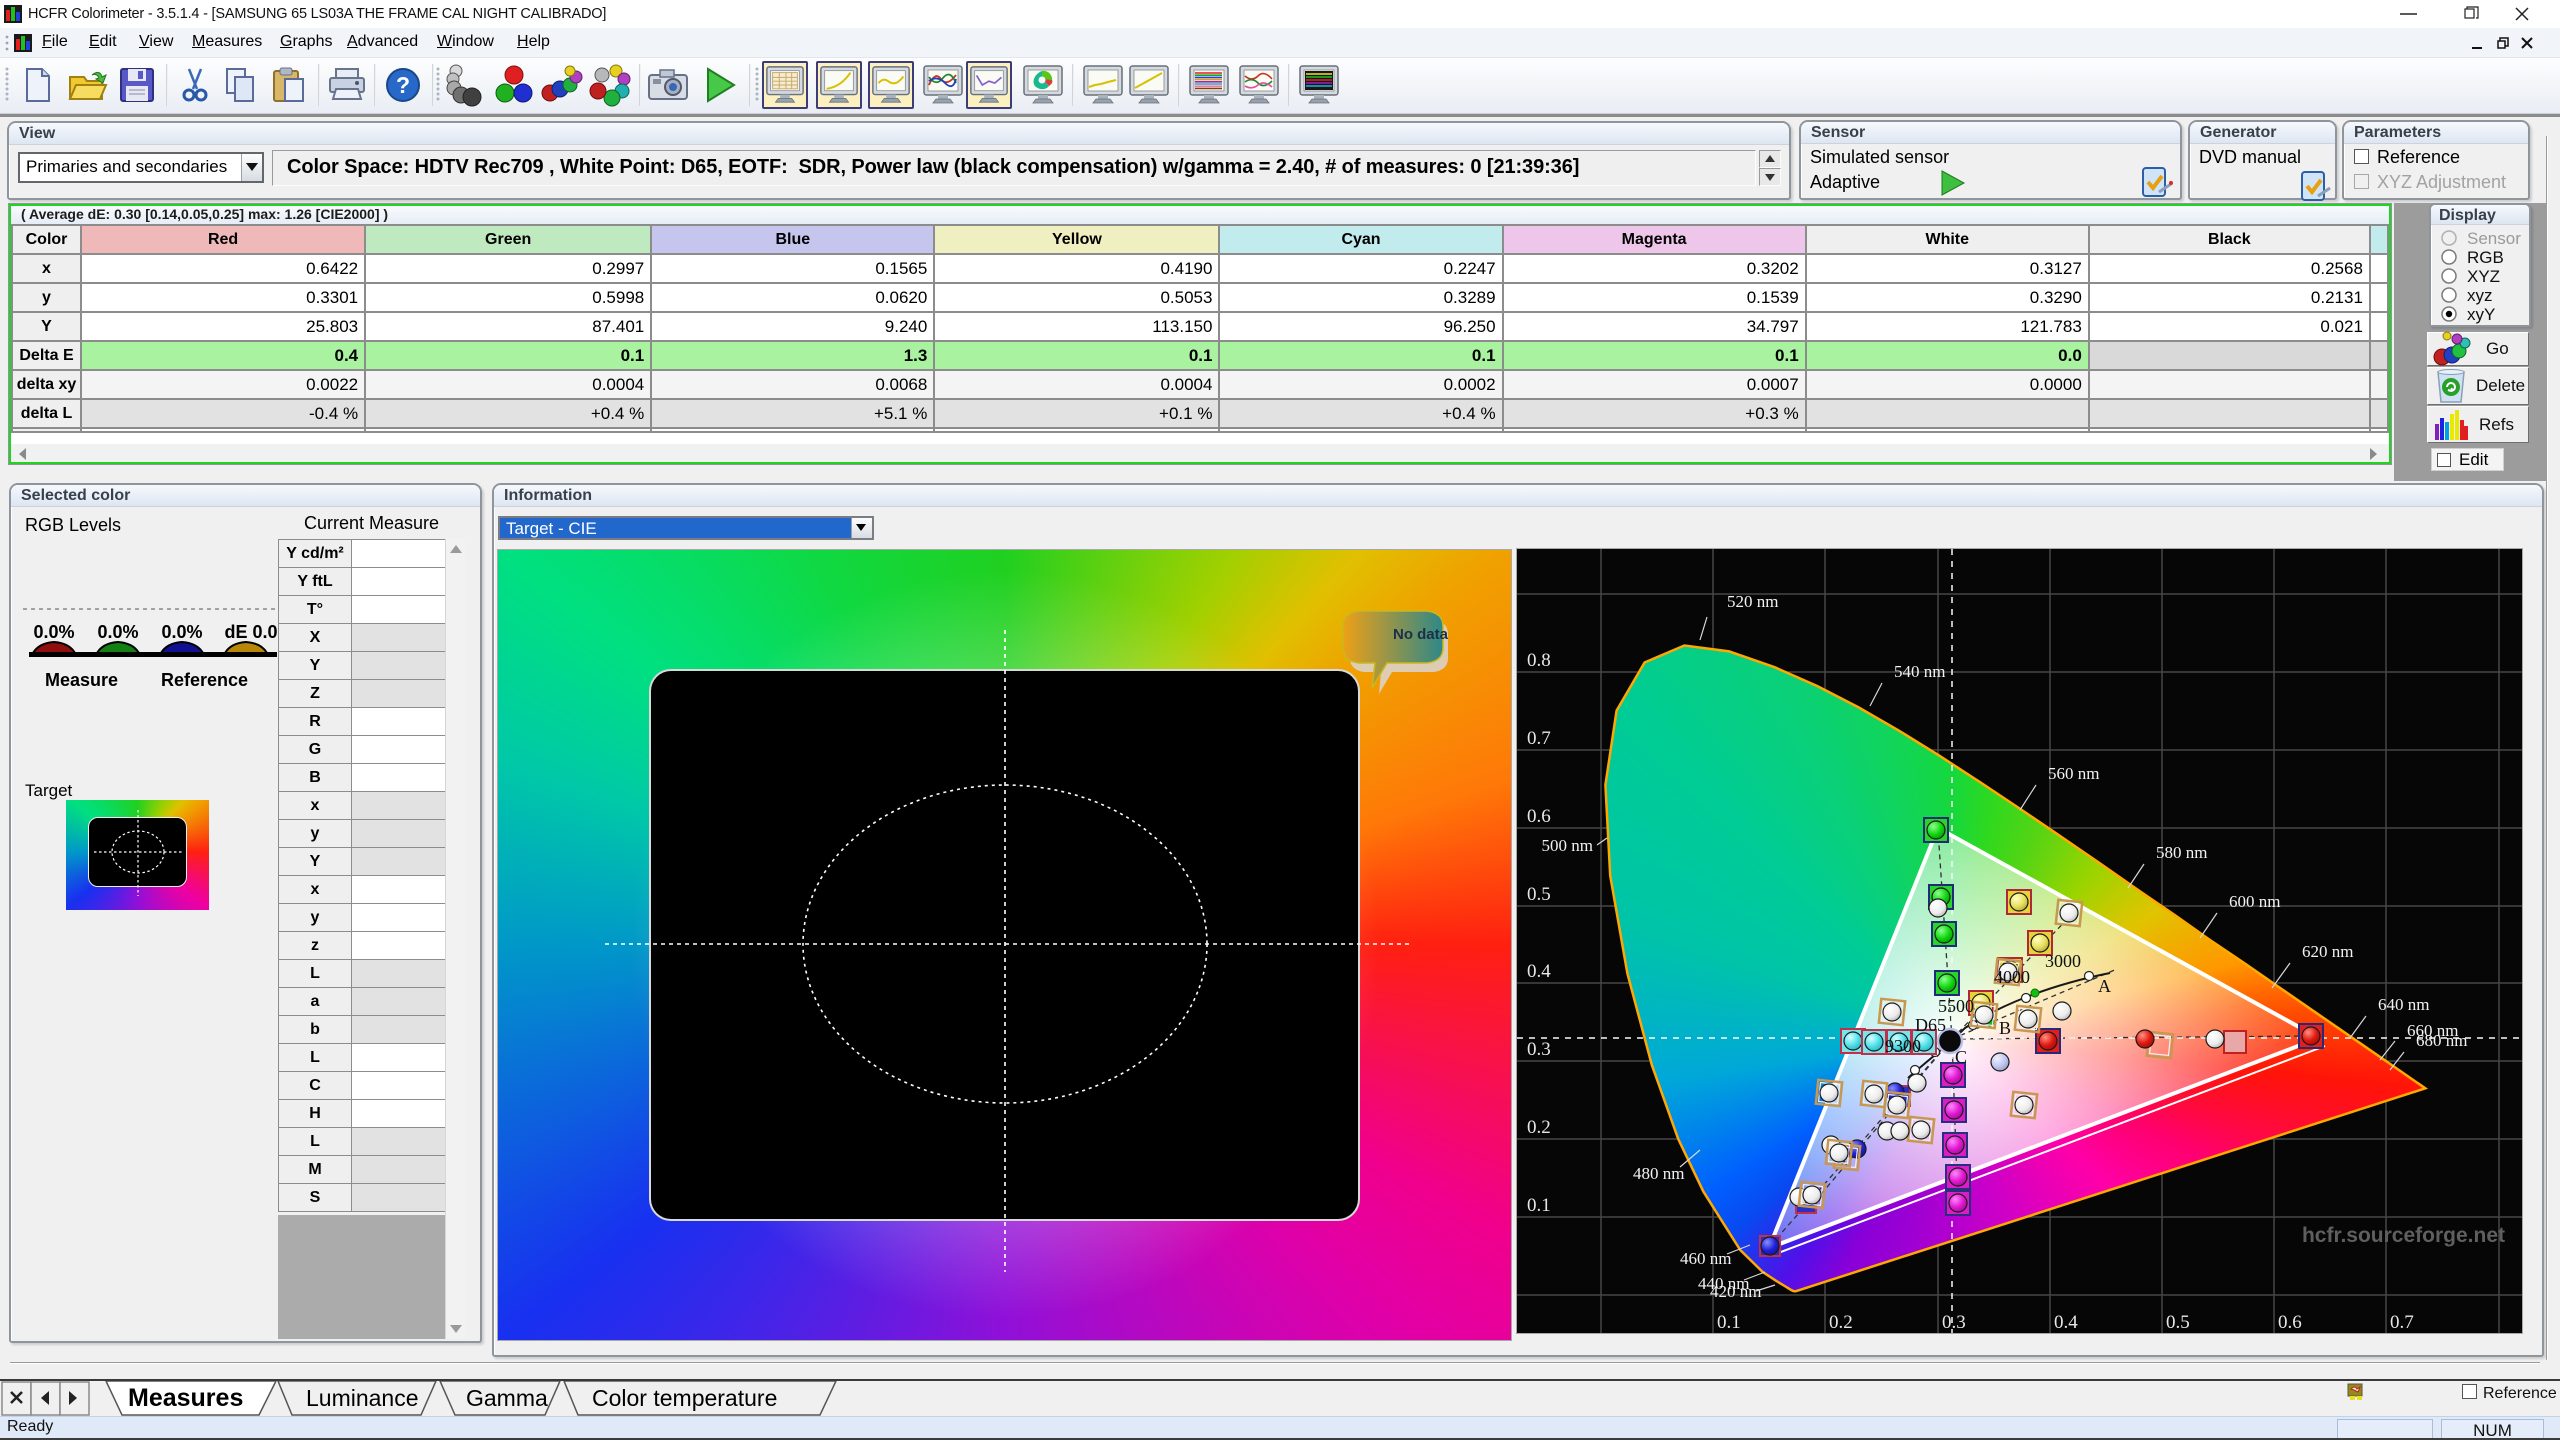  Describe the element at coordinates (1705, 1258) in the screenshot. I see `svg-text: 460 nm` at that location.